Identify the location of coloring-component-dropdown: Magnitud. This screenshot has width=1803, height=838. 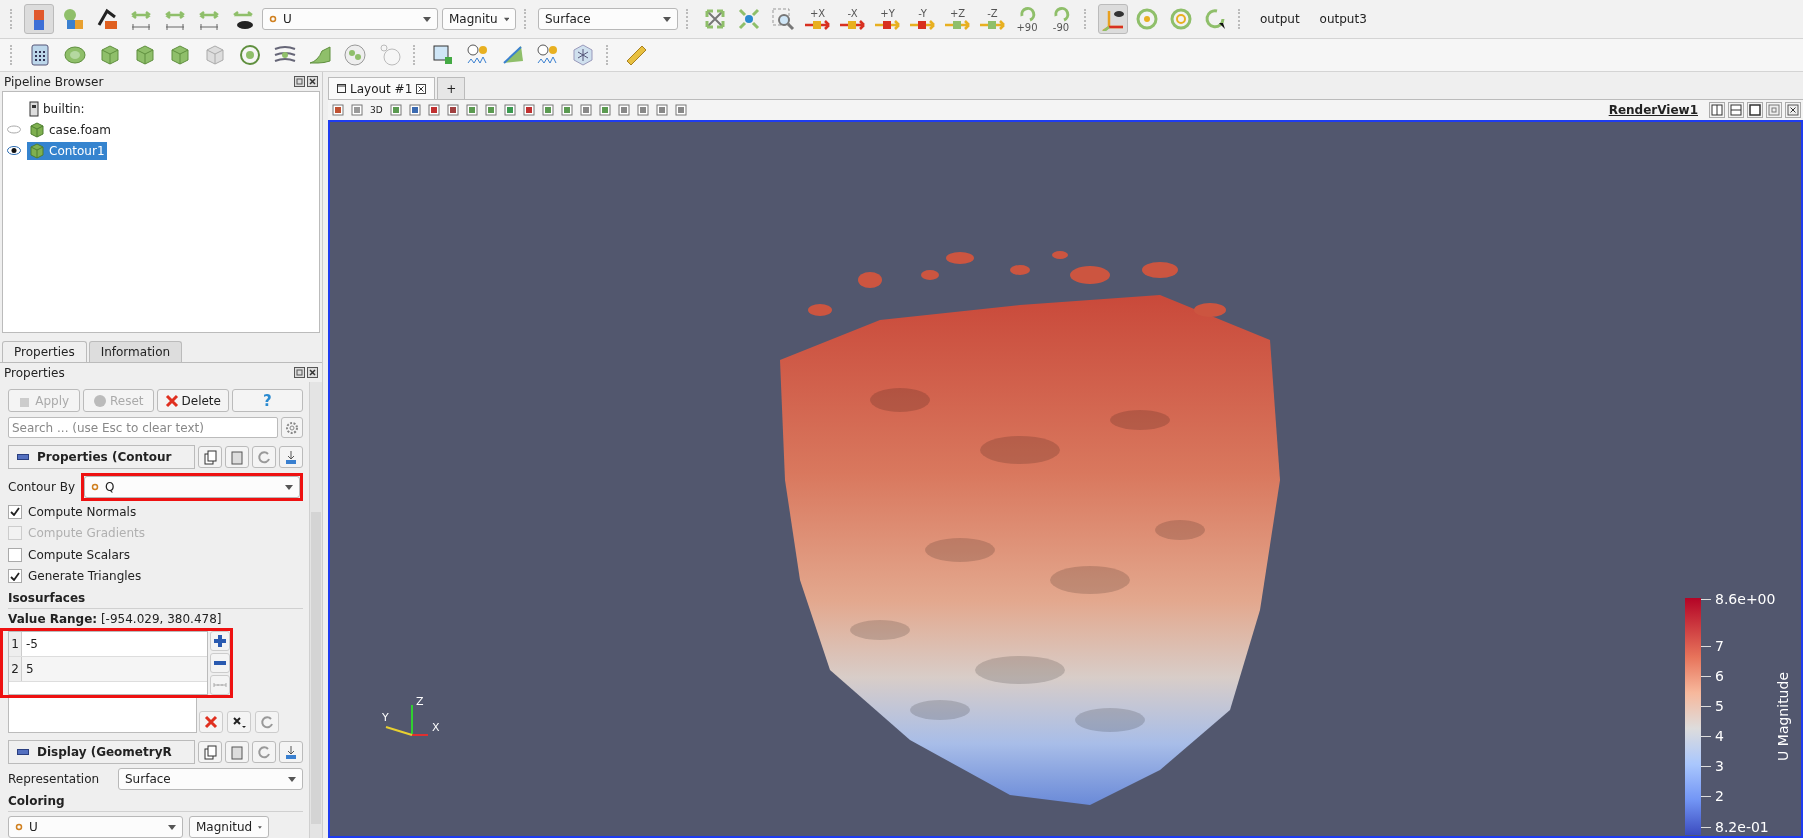
(229, 827).